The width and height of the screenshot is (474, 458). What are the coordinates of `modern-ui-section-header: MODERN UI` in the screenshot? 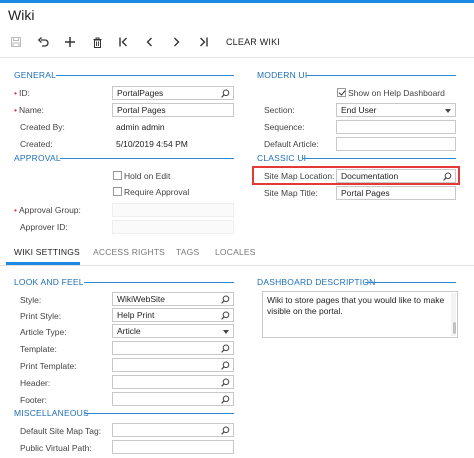 It's located at (282, 75).